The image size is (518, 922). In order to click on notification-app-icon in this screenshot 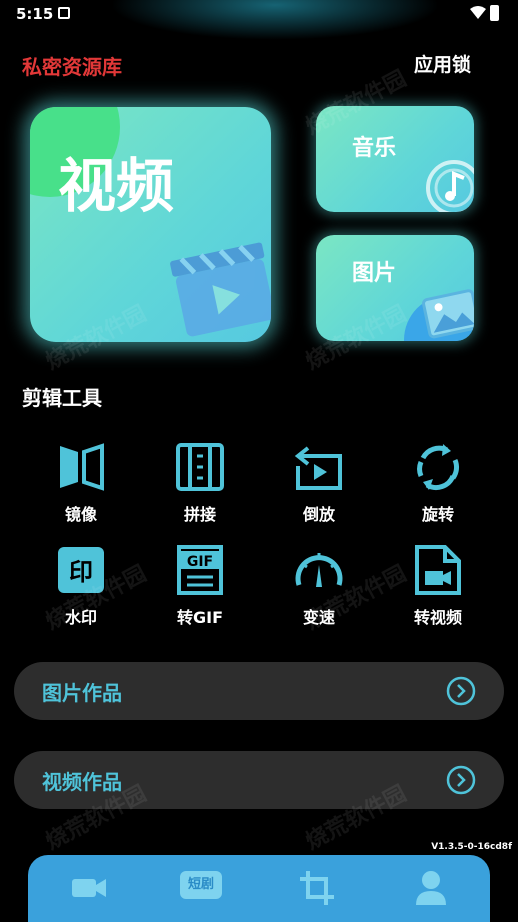, I will do `click(64, 13)`.